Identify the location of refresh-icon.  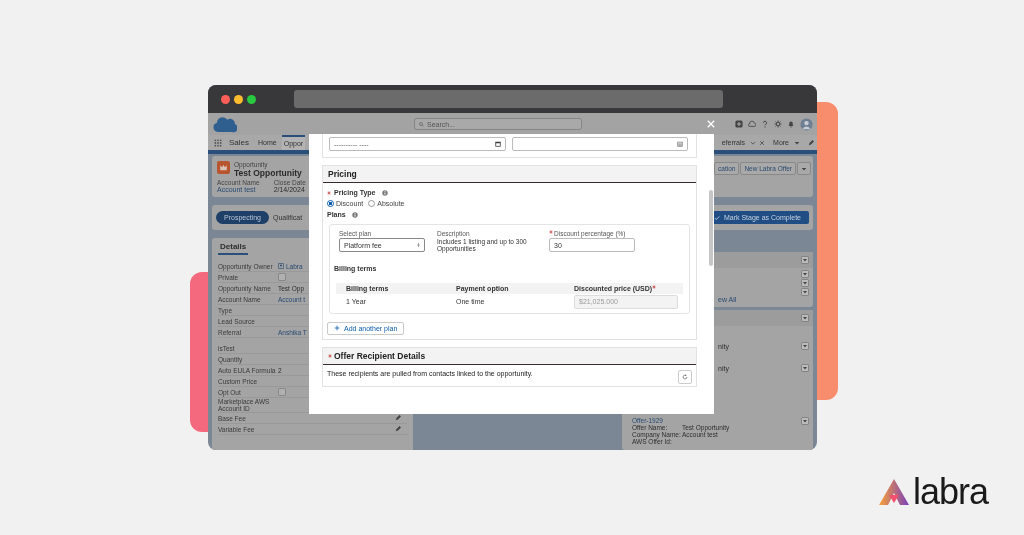
(685, 376).